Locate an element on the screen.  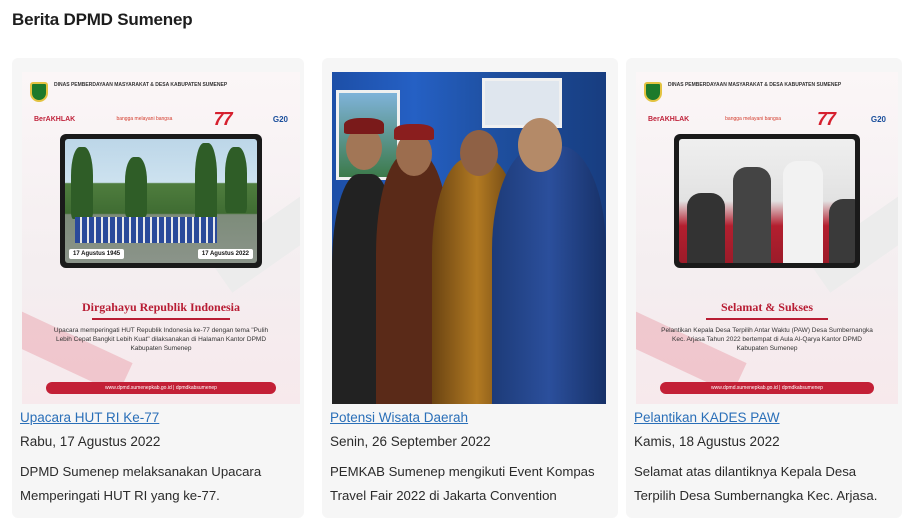
photo-frame: 17 Agustus 1945 17 Agustus 2022 is located at coordinates (161, 201).